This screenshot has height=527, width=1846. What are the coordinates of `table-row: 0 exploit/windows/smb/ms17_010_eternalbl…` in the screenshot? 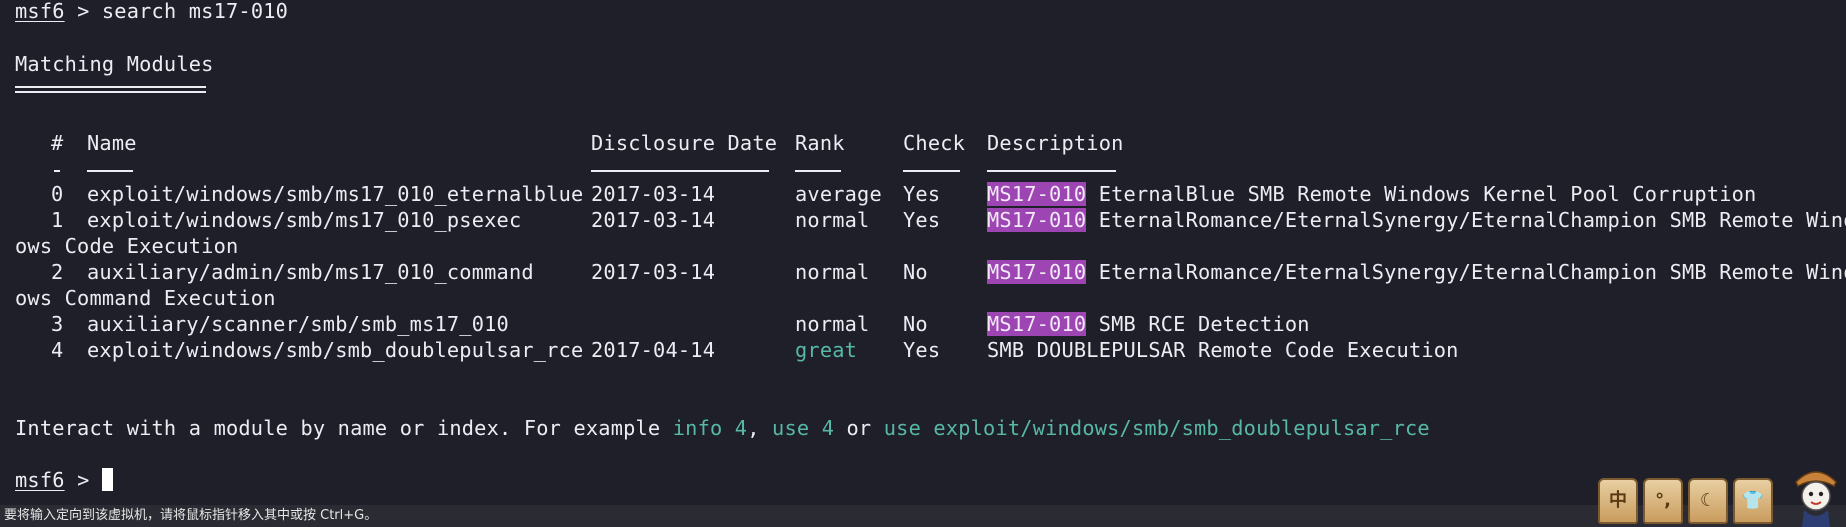 It's located at (923, 194).